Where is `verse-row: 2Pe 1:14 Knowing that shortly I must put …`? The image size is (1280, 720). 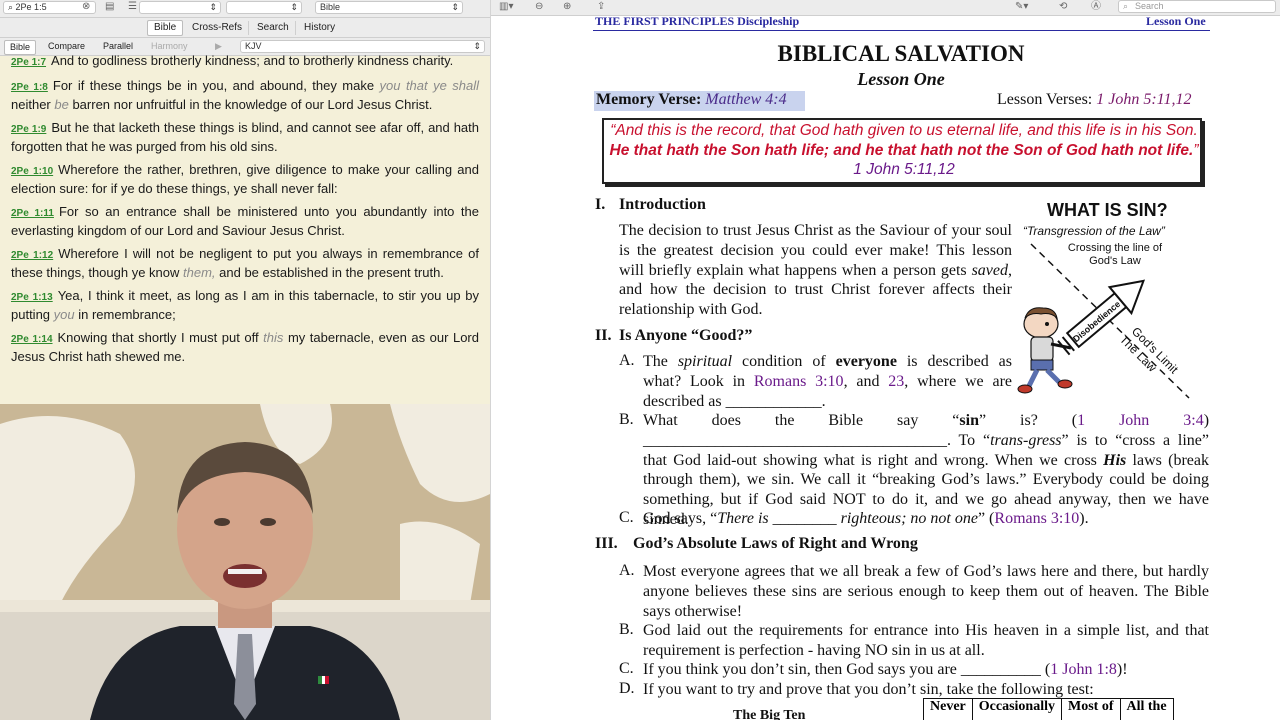 verse-row: 2Pe 1:14 Knowing that shortly I must put … is located at coordinates (245, 347).